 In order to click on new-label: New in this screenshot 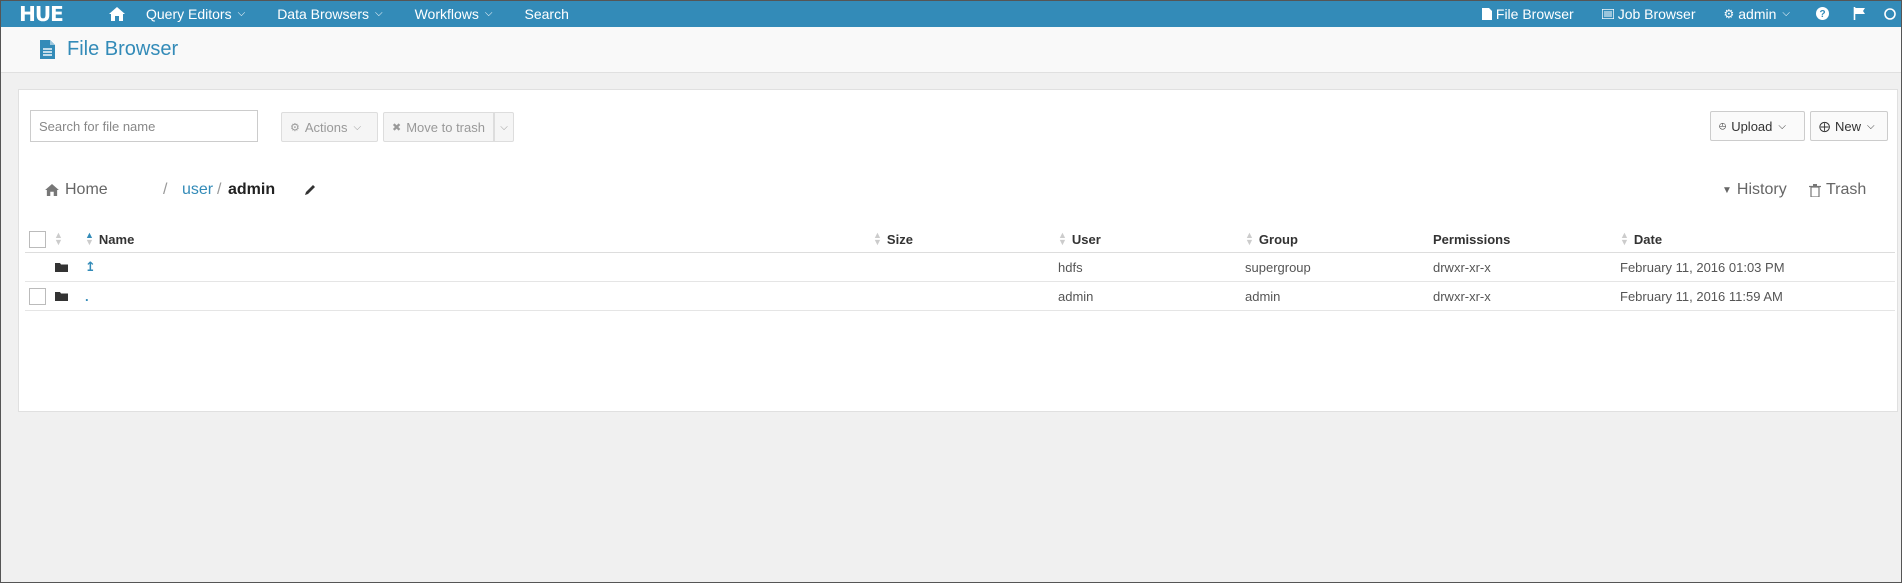, I will do `click(1848, 126)`.